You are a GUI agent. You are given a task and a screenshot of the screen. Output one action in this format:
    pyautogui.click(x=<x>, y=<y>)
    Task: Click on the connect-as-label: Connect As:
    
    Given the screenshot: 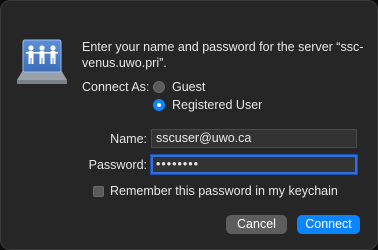 What is the action you would take?
    pyautogui.click(x=116, y=87)
    